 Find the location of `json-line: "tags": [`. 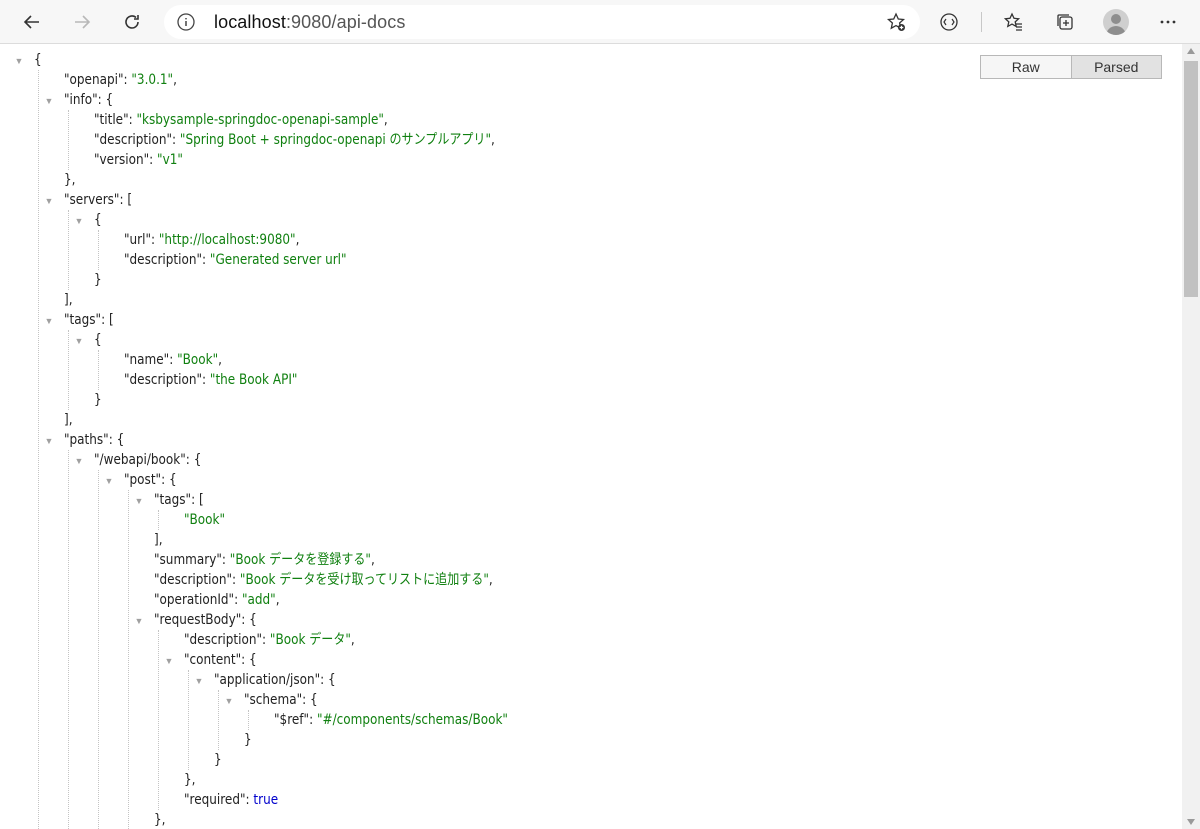

json-line: "tags": [ is located at coordinates (89, 320).